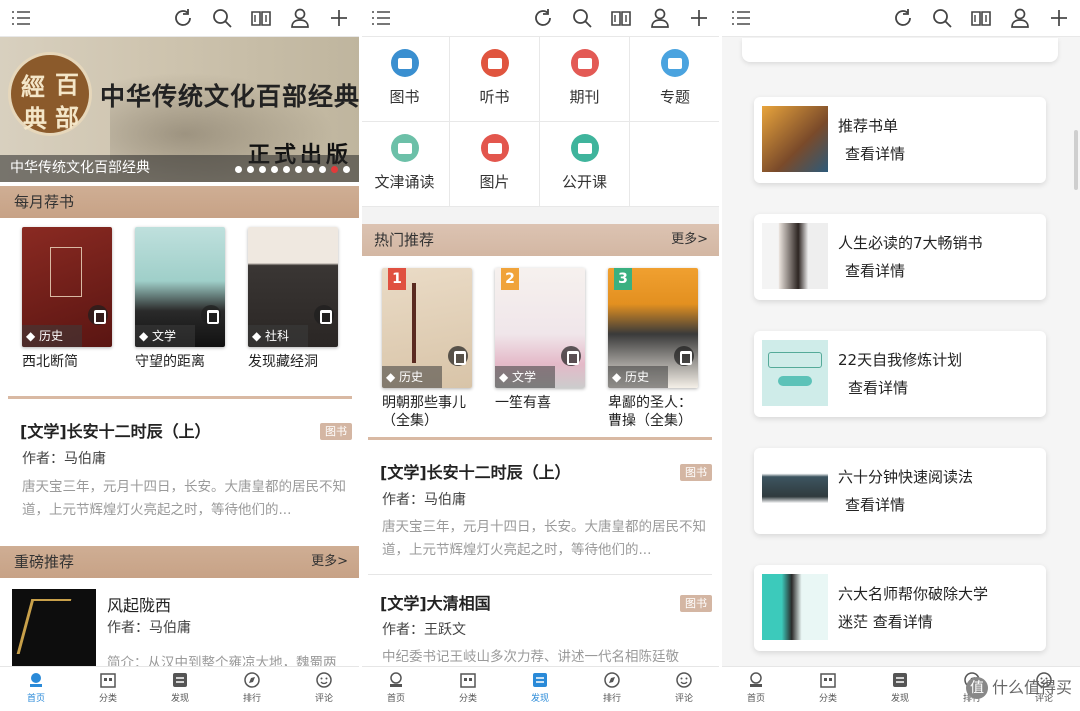 The height and width of the screenshot is (711, 1080). I want to click on list-card: 推荐书单 查看详情, so click(900, 140).